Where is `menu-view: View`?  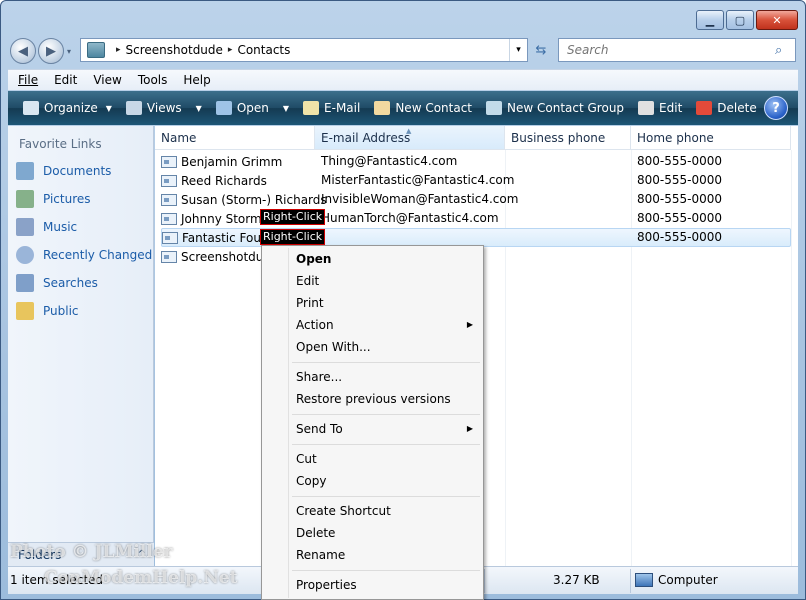
menu-view: View is located at coordinates (107, 80).